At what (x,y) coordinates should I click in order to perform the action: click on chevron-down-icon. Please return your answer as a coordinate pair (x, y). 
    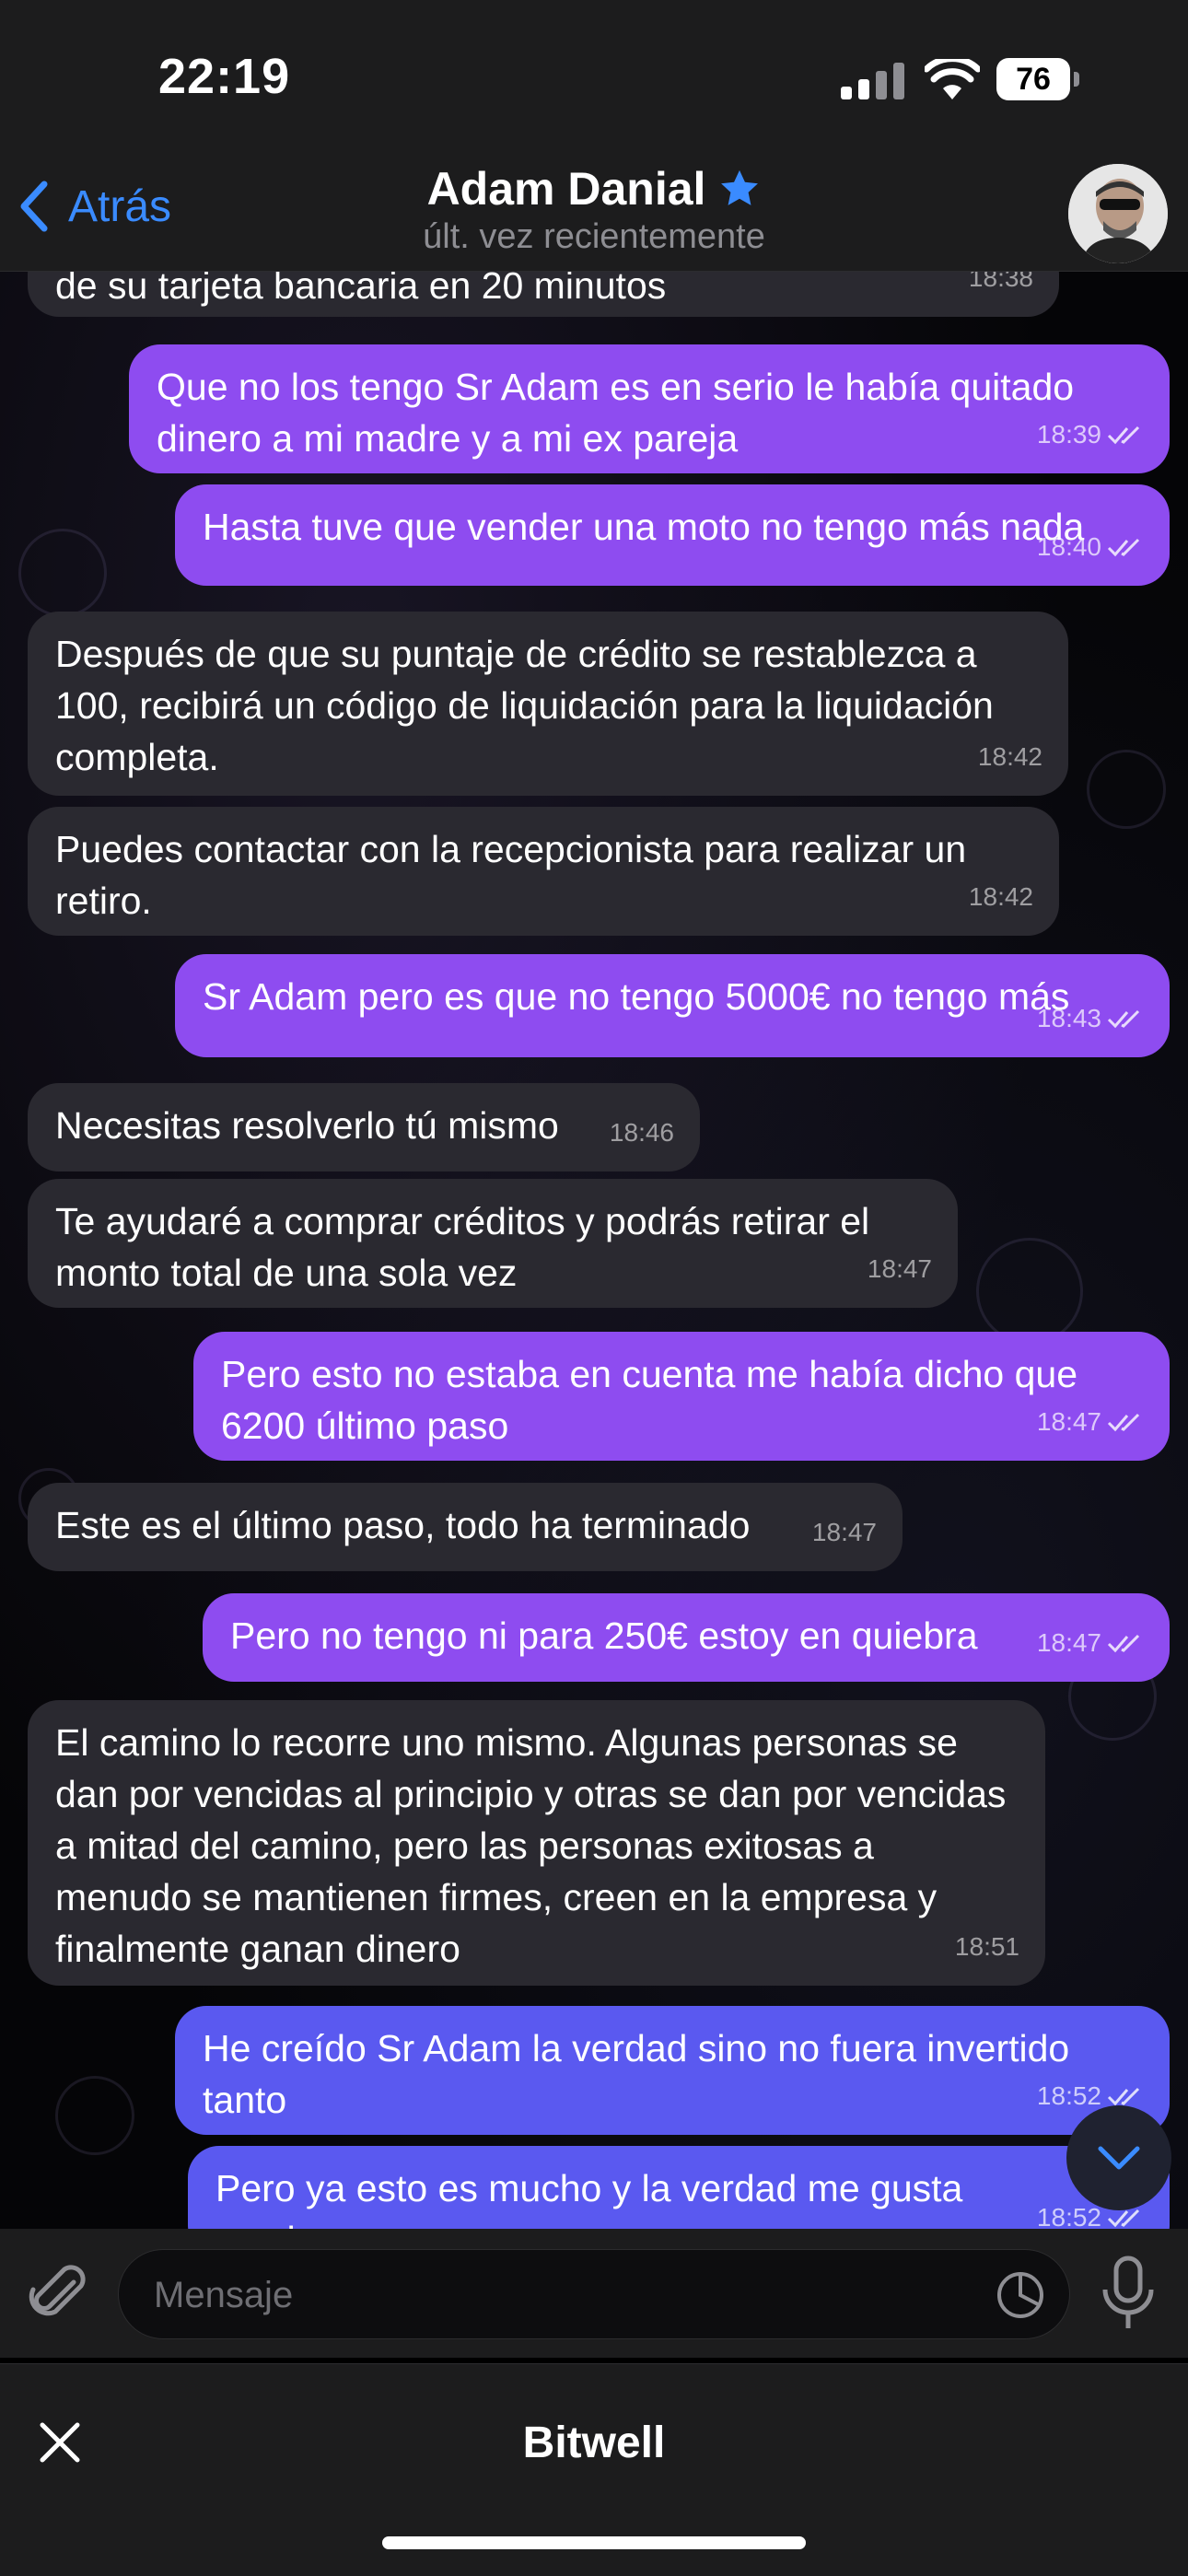
    Looking at the image, I should click on (1119, 2158).